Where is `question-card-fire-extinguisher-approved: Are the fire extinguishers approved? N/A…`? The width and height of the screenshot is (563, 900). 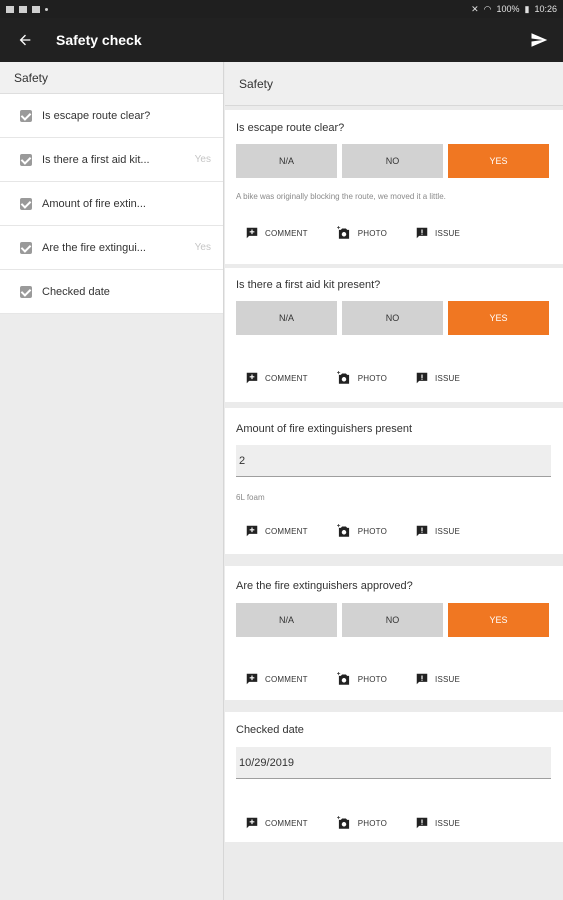 question-card-fire-extinguisher-approved: Are the fire extinguishers approved? N/A… is located at coordinates (394, 633).